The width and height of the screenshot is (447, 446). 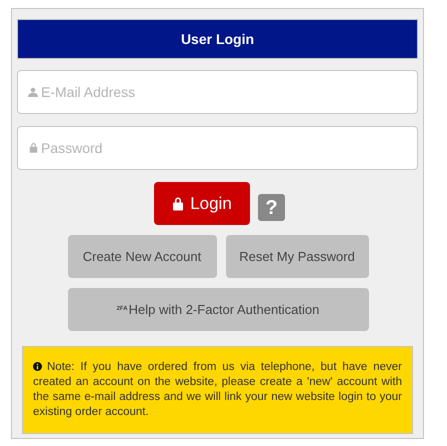 What do you see at coordinates (271, 207) in the screenshot?
I see `help-button: ?` at bounding box center [271, 207].